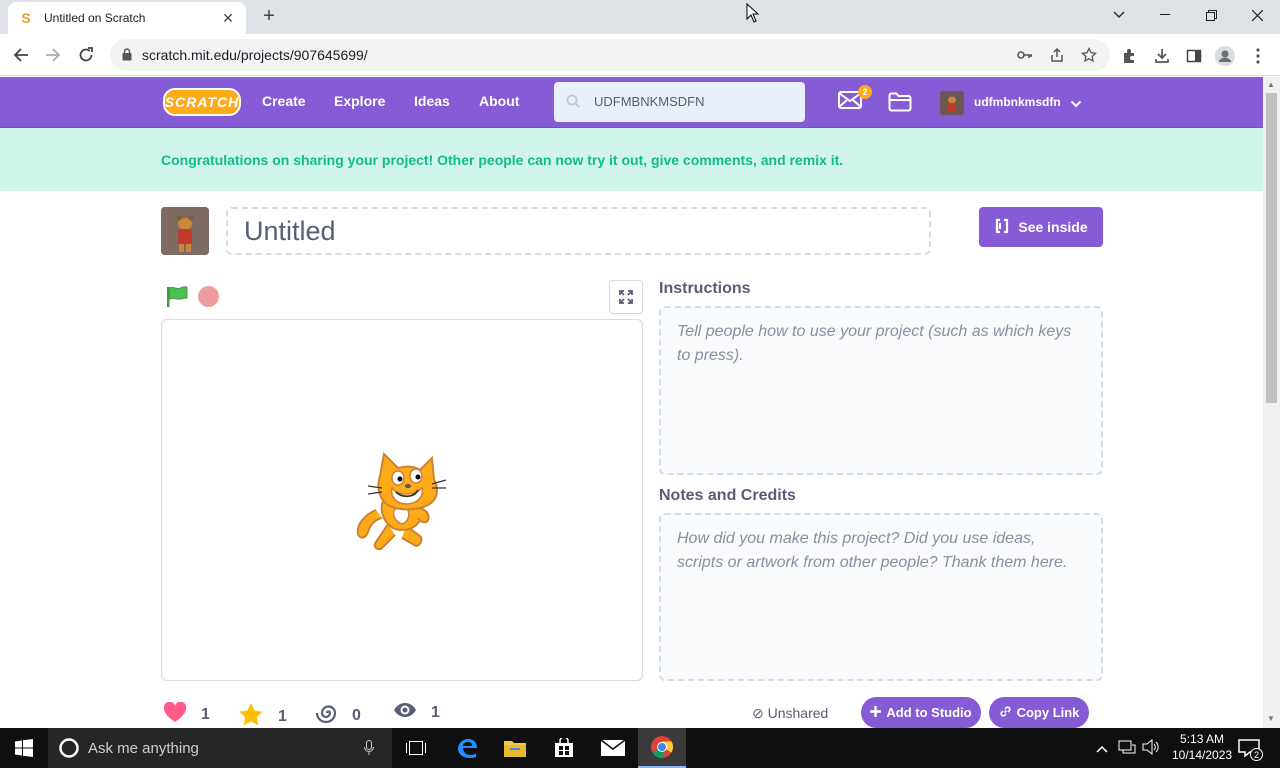  What do you see at coordinates (1258, 56) in the screenshot?
I see `more-menu-icon` at bounding box center [1258, 56].